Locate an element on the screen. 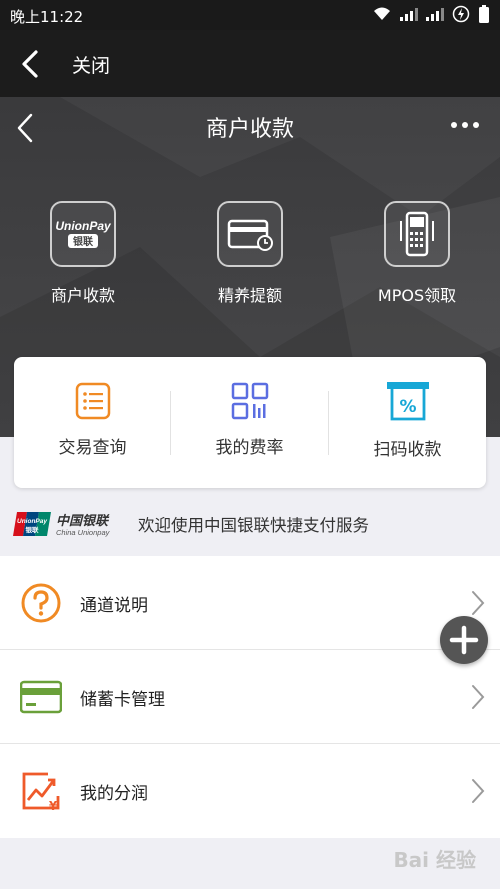 This screenshot has height=889, width=500. back-arrow-icon is located at coordinates (32, 64).